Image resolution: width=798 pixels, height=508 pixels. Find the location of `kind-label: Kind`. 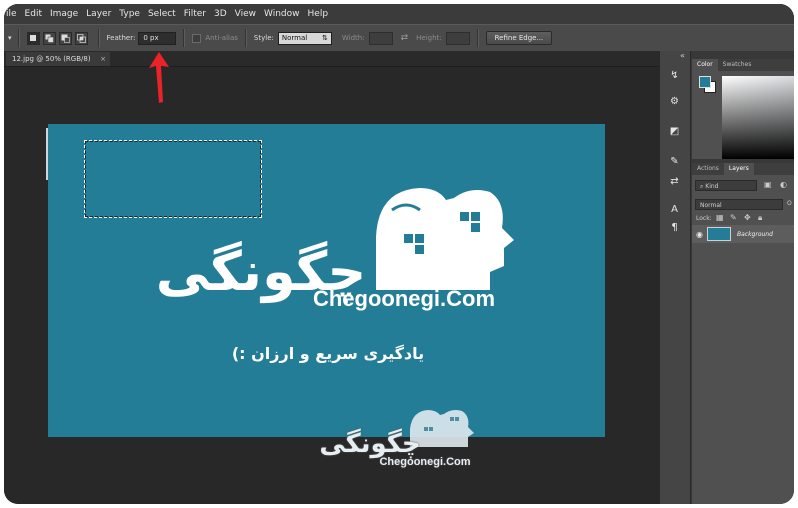

kind-label: Kind is located at coordinates (712, 186).